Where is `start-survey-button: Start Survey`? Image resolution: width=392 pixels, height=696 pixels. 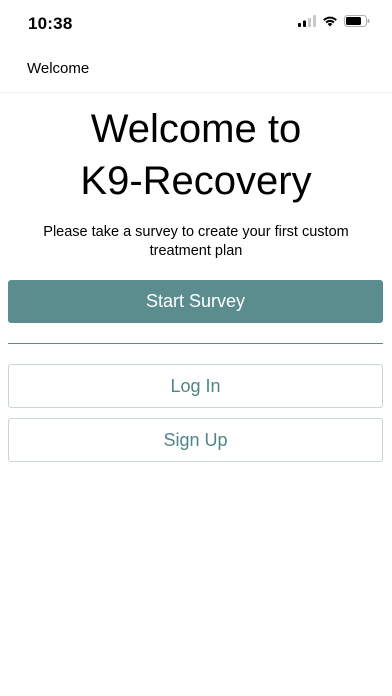 start-survey-button: Start Survey is located at coordinates (195, 301).